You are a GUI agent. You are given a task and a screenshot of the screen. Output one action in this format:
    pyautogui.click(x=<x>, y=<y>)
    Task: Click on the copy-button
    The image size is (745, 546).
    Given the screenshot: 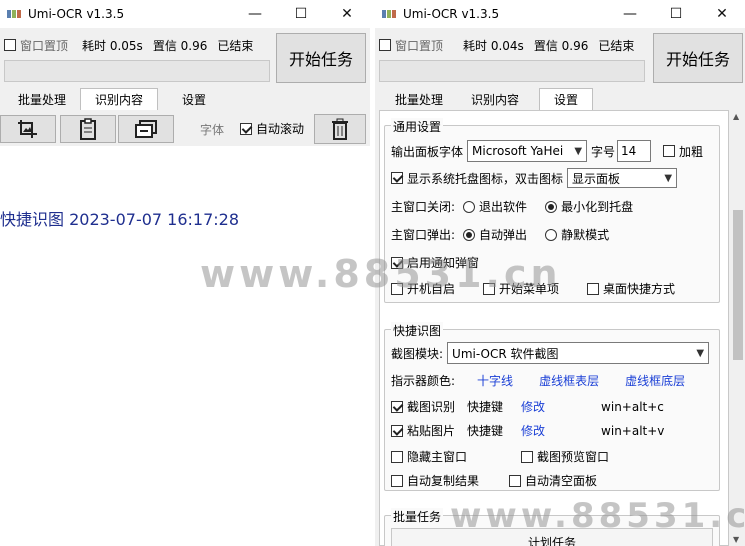 What is the action you would take?
    pyautogui.click(x=146, y=129)
    